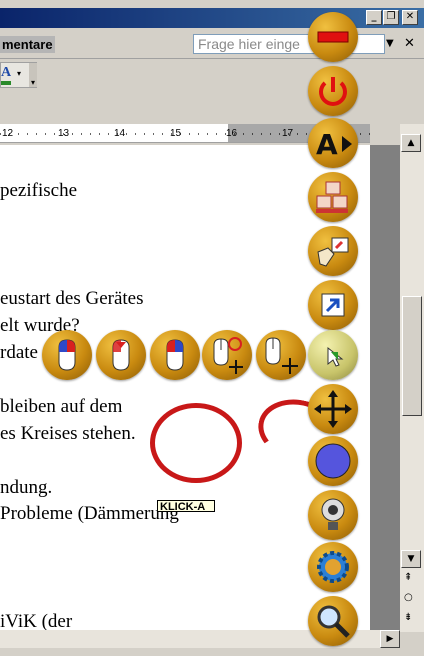 This screenshot has width=424, height=656. I want to click on document-line: rdate, so click(19, 352).